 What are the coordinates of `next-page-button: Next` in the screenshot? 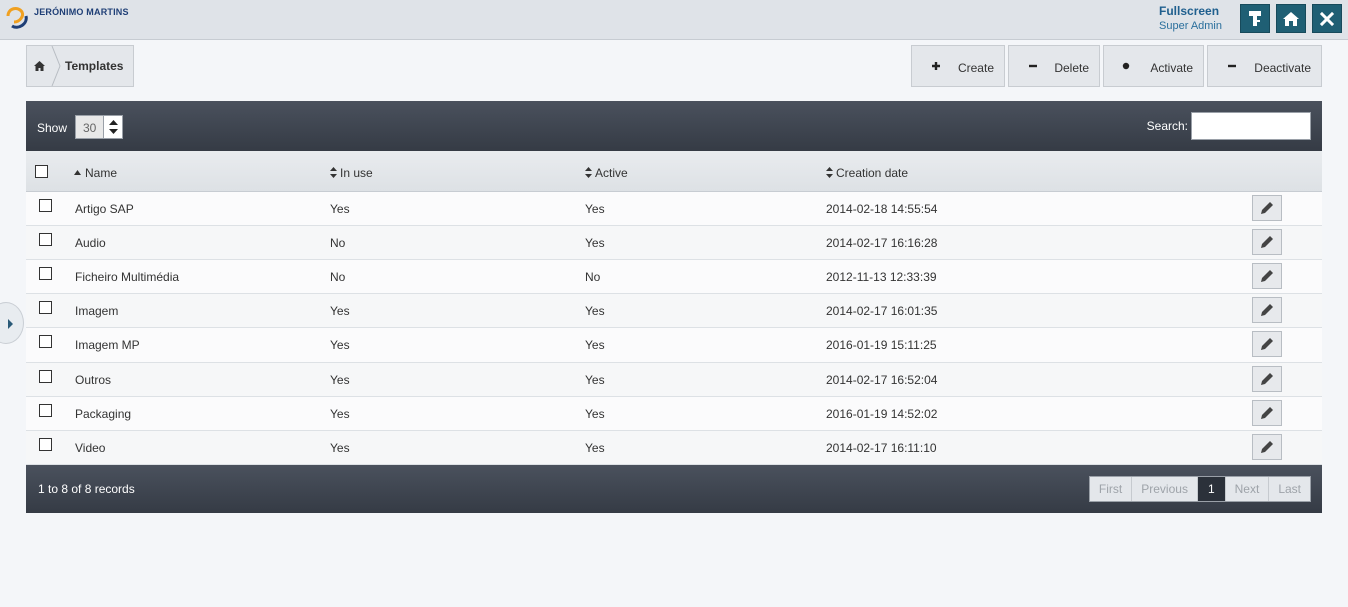 It's located at (1248, 489).